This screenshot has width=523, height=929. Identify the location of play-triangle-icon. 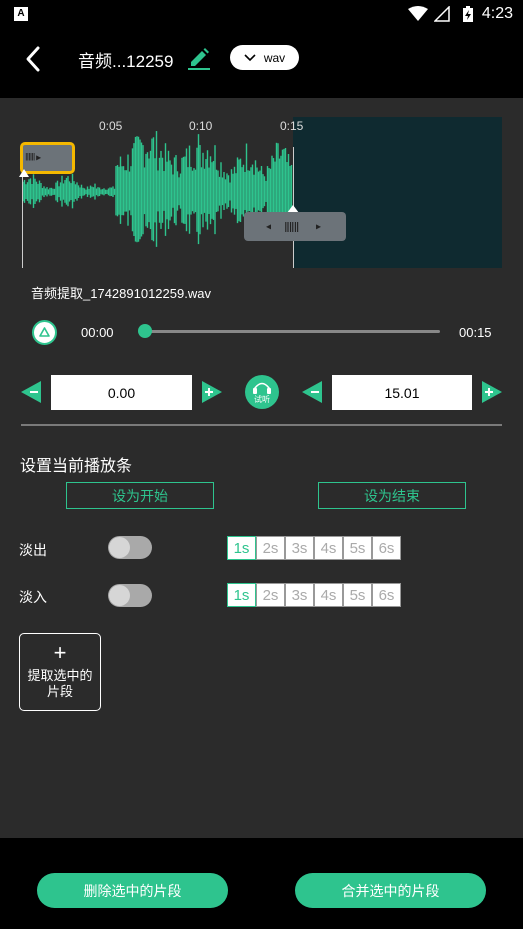
(44, 332).